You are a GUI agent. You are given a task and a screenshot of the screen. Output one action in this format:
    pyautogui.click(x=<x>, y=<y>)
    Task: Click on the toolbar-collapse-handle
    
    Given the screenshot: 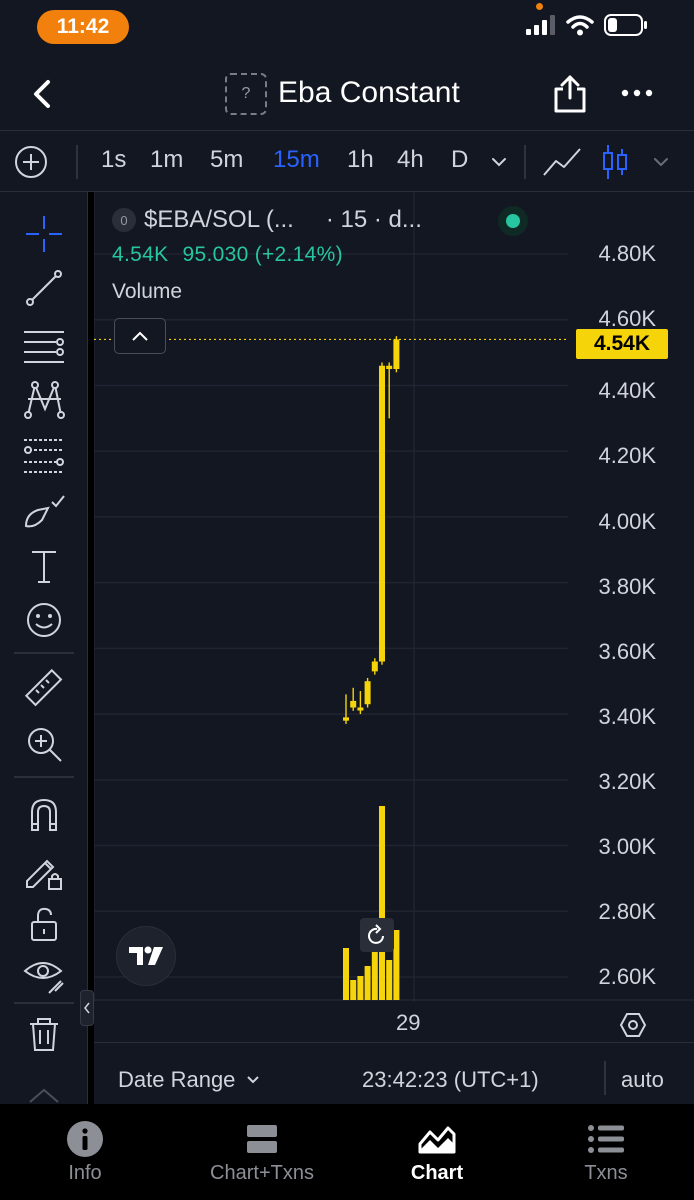 What is the action you would take?
    pyautogui.click(x=87, y=1008)
    